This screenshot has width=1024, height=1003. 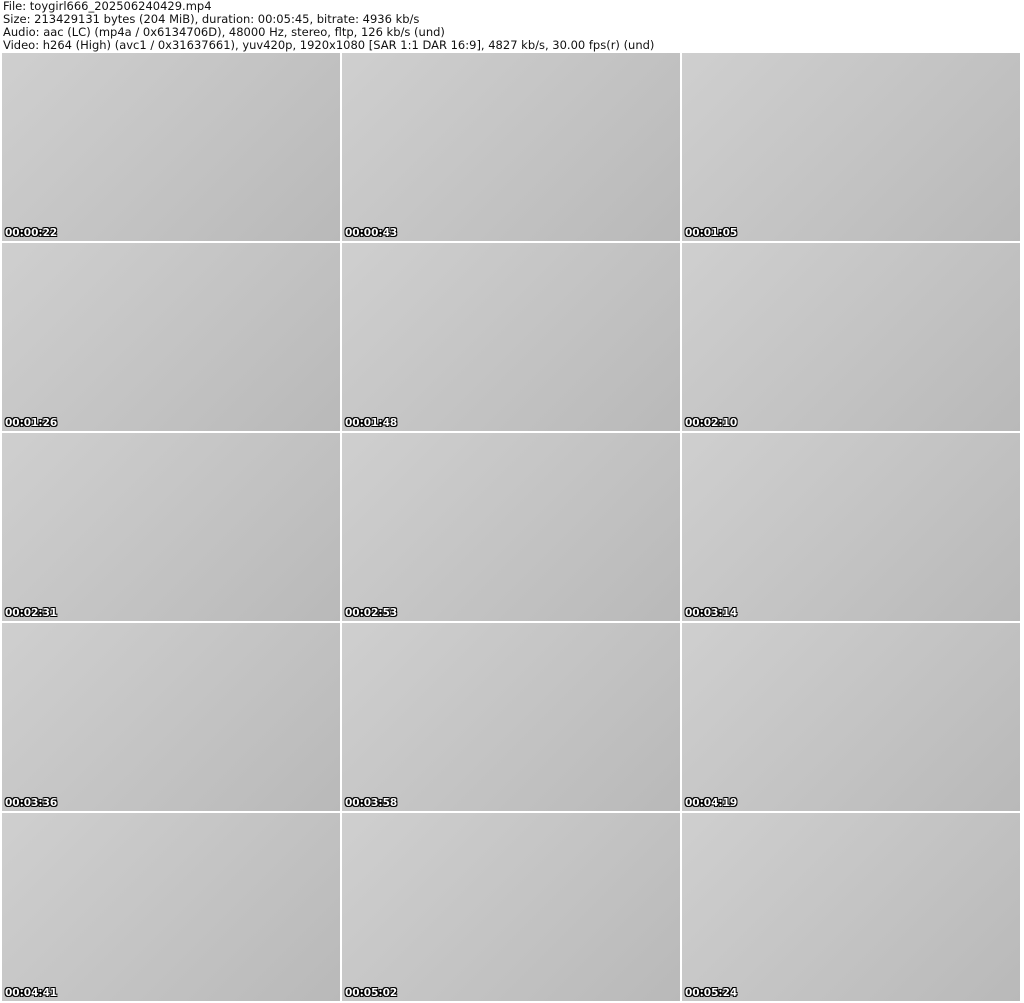 I want to click on thumbnail-timestamp: 00:01:48, so click(x=371, y=423).